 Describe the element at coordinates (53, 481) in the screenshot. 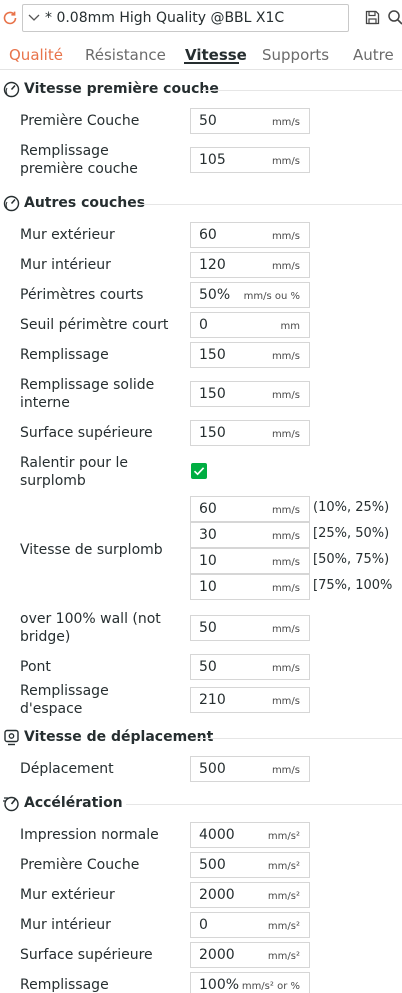

I see `label-slow-down-overhang-2: surplomb` at that location.